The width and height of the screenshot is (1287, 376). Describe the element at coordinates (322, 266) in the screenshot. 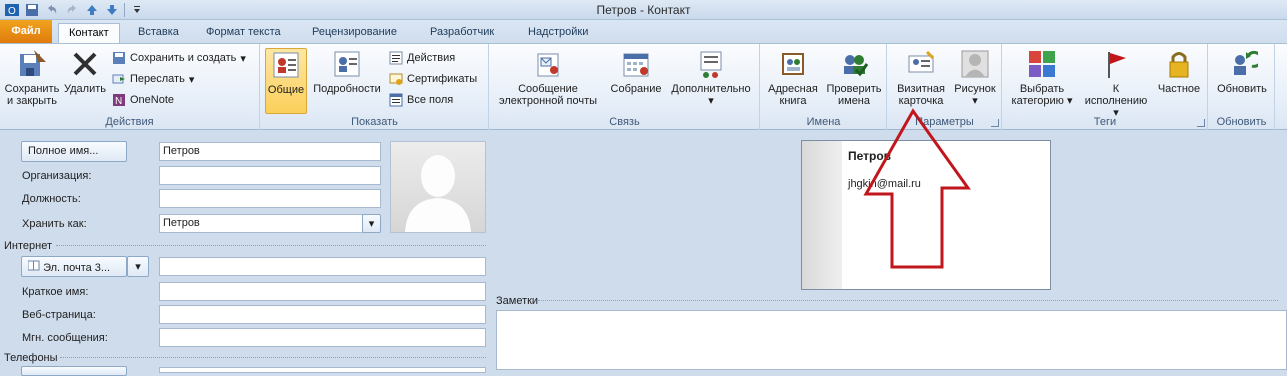

I see `email-field` at that location.